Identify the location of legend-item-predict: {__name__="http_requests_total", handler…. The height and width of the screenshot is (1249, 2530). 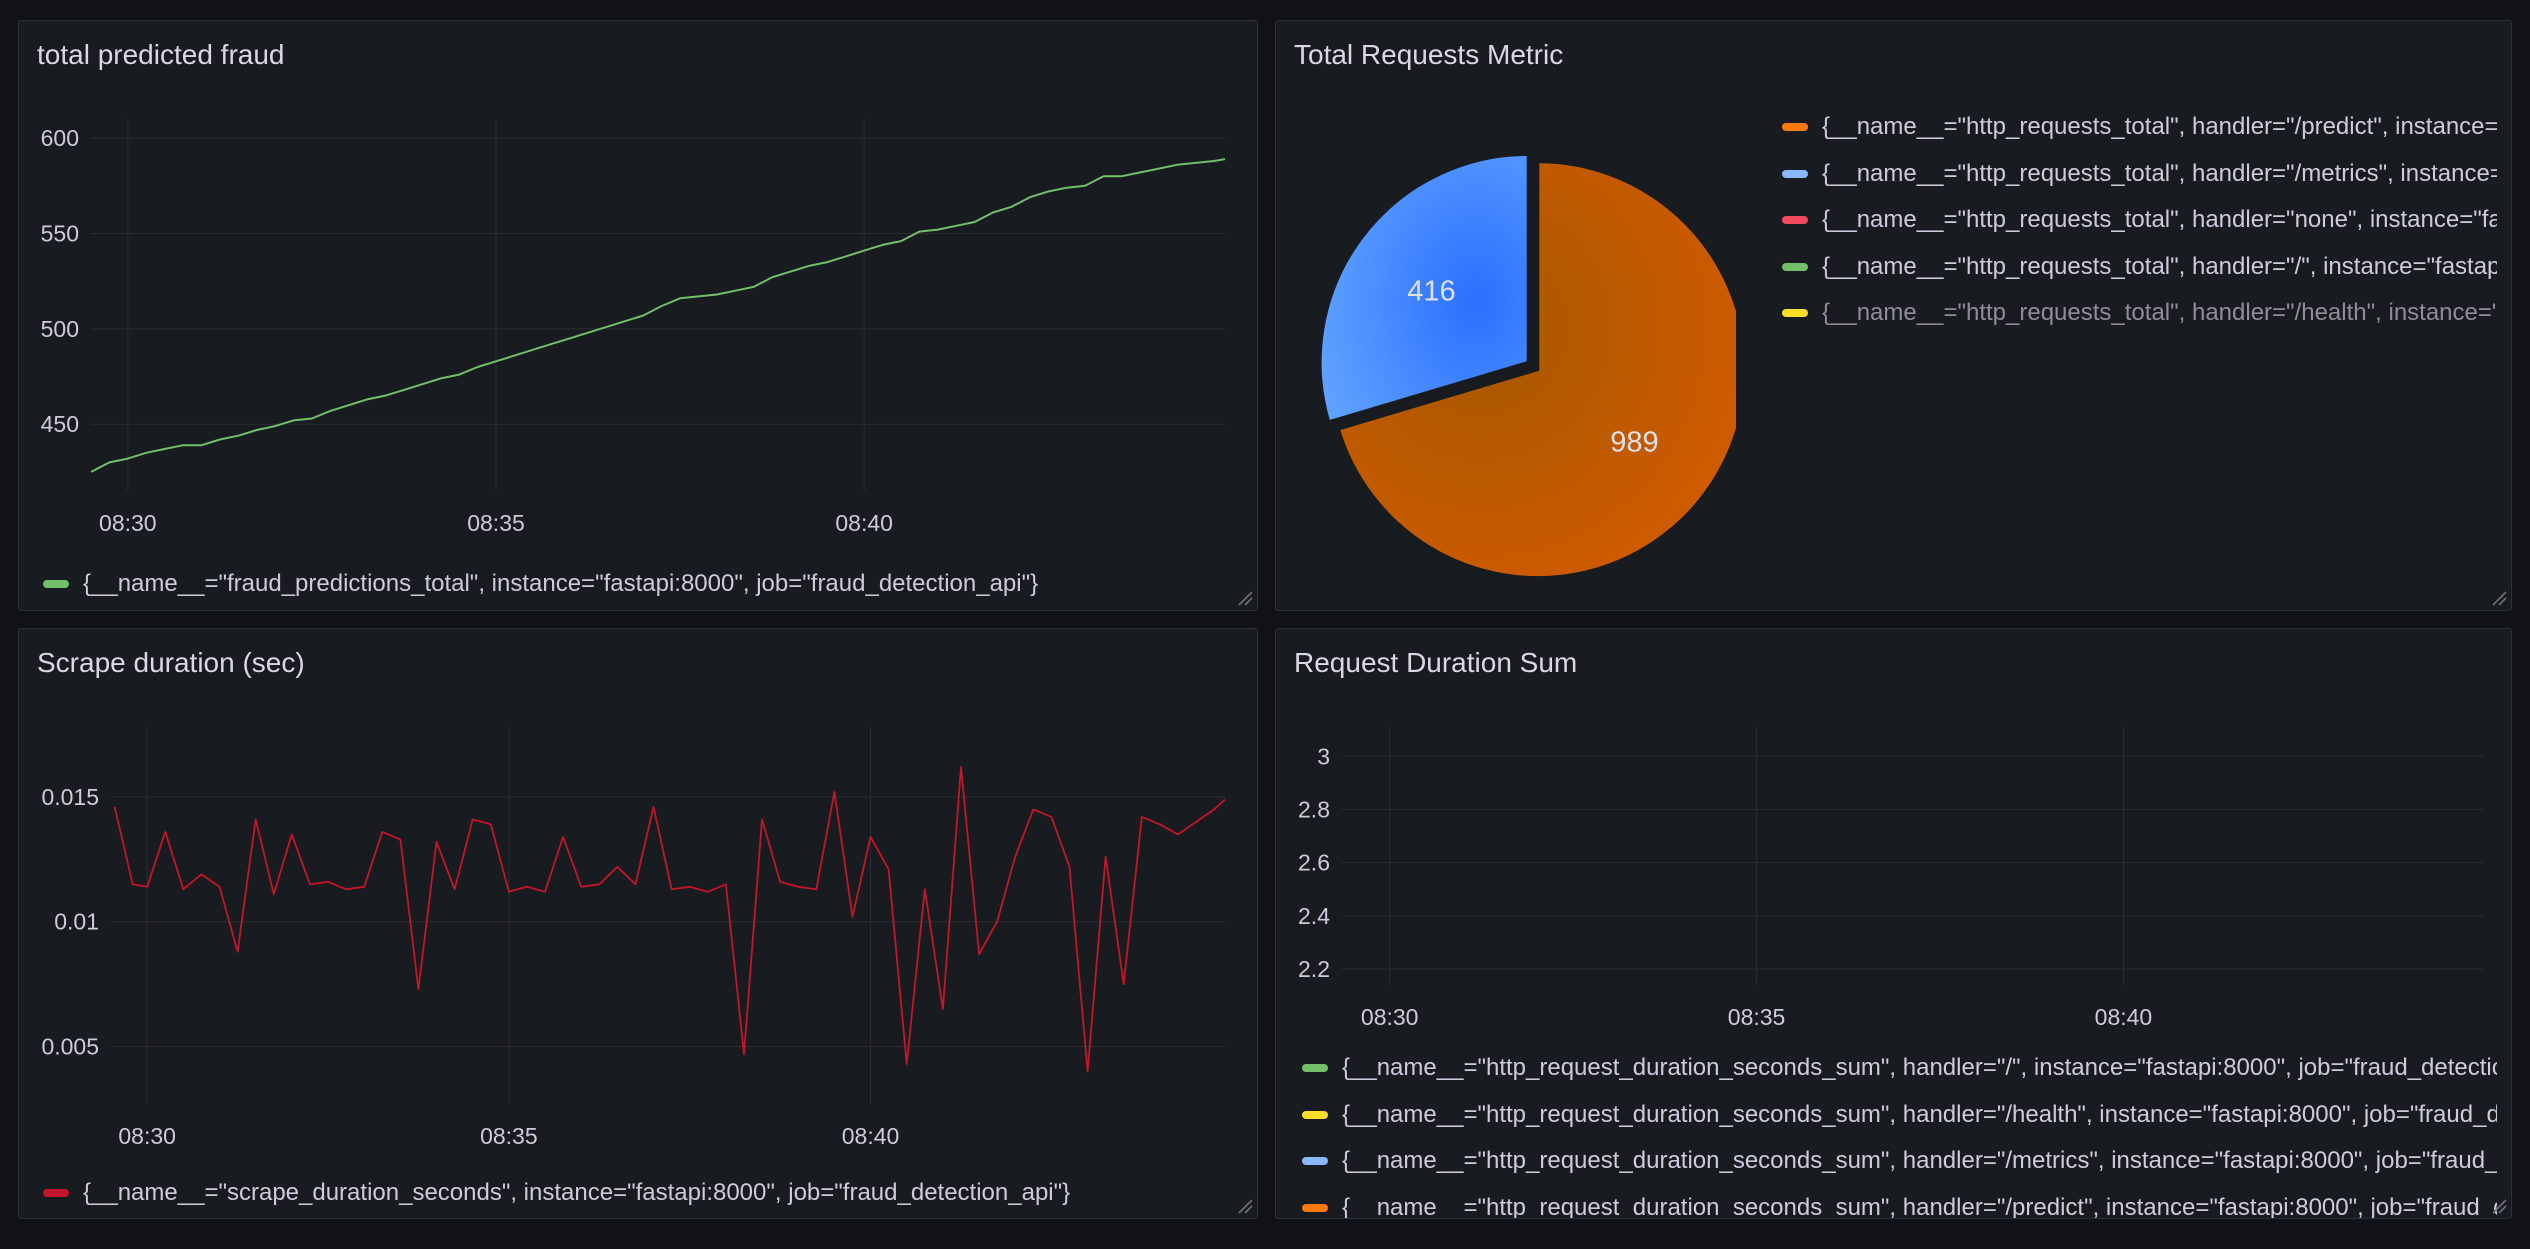
(2139, 127).